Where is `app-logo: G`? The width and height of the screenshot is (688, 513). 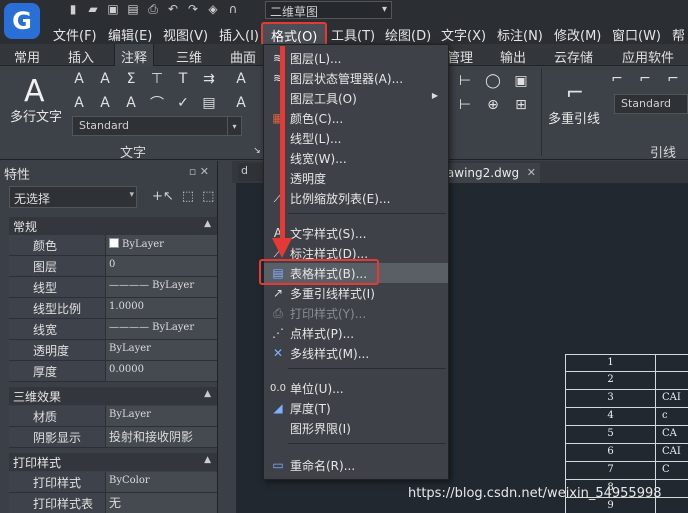 app-logo: G is located at coordinates (22, 21).